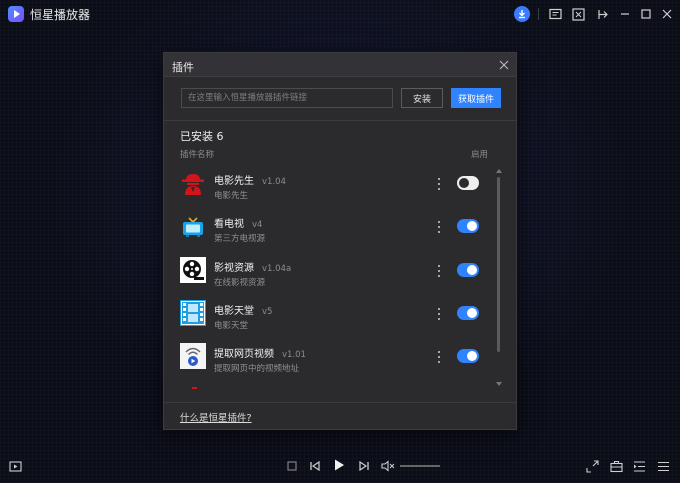  What do you see at coordinates (193, 183) in the screenshot?
I see `red-hat-spy-icon` at bounding box center [193, 183].